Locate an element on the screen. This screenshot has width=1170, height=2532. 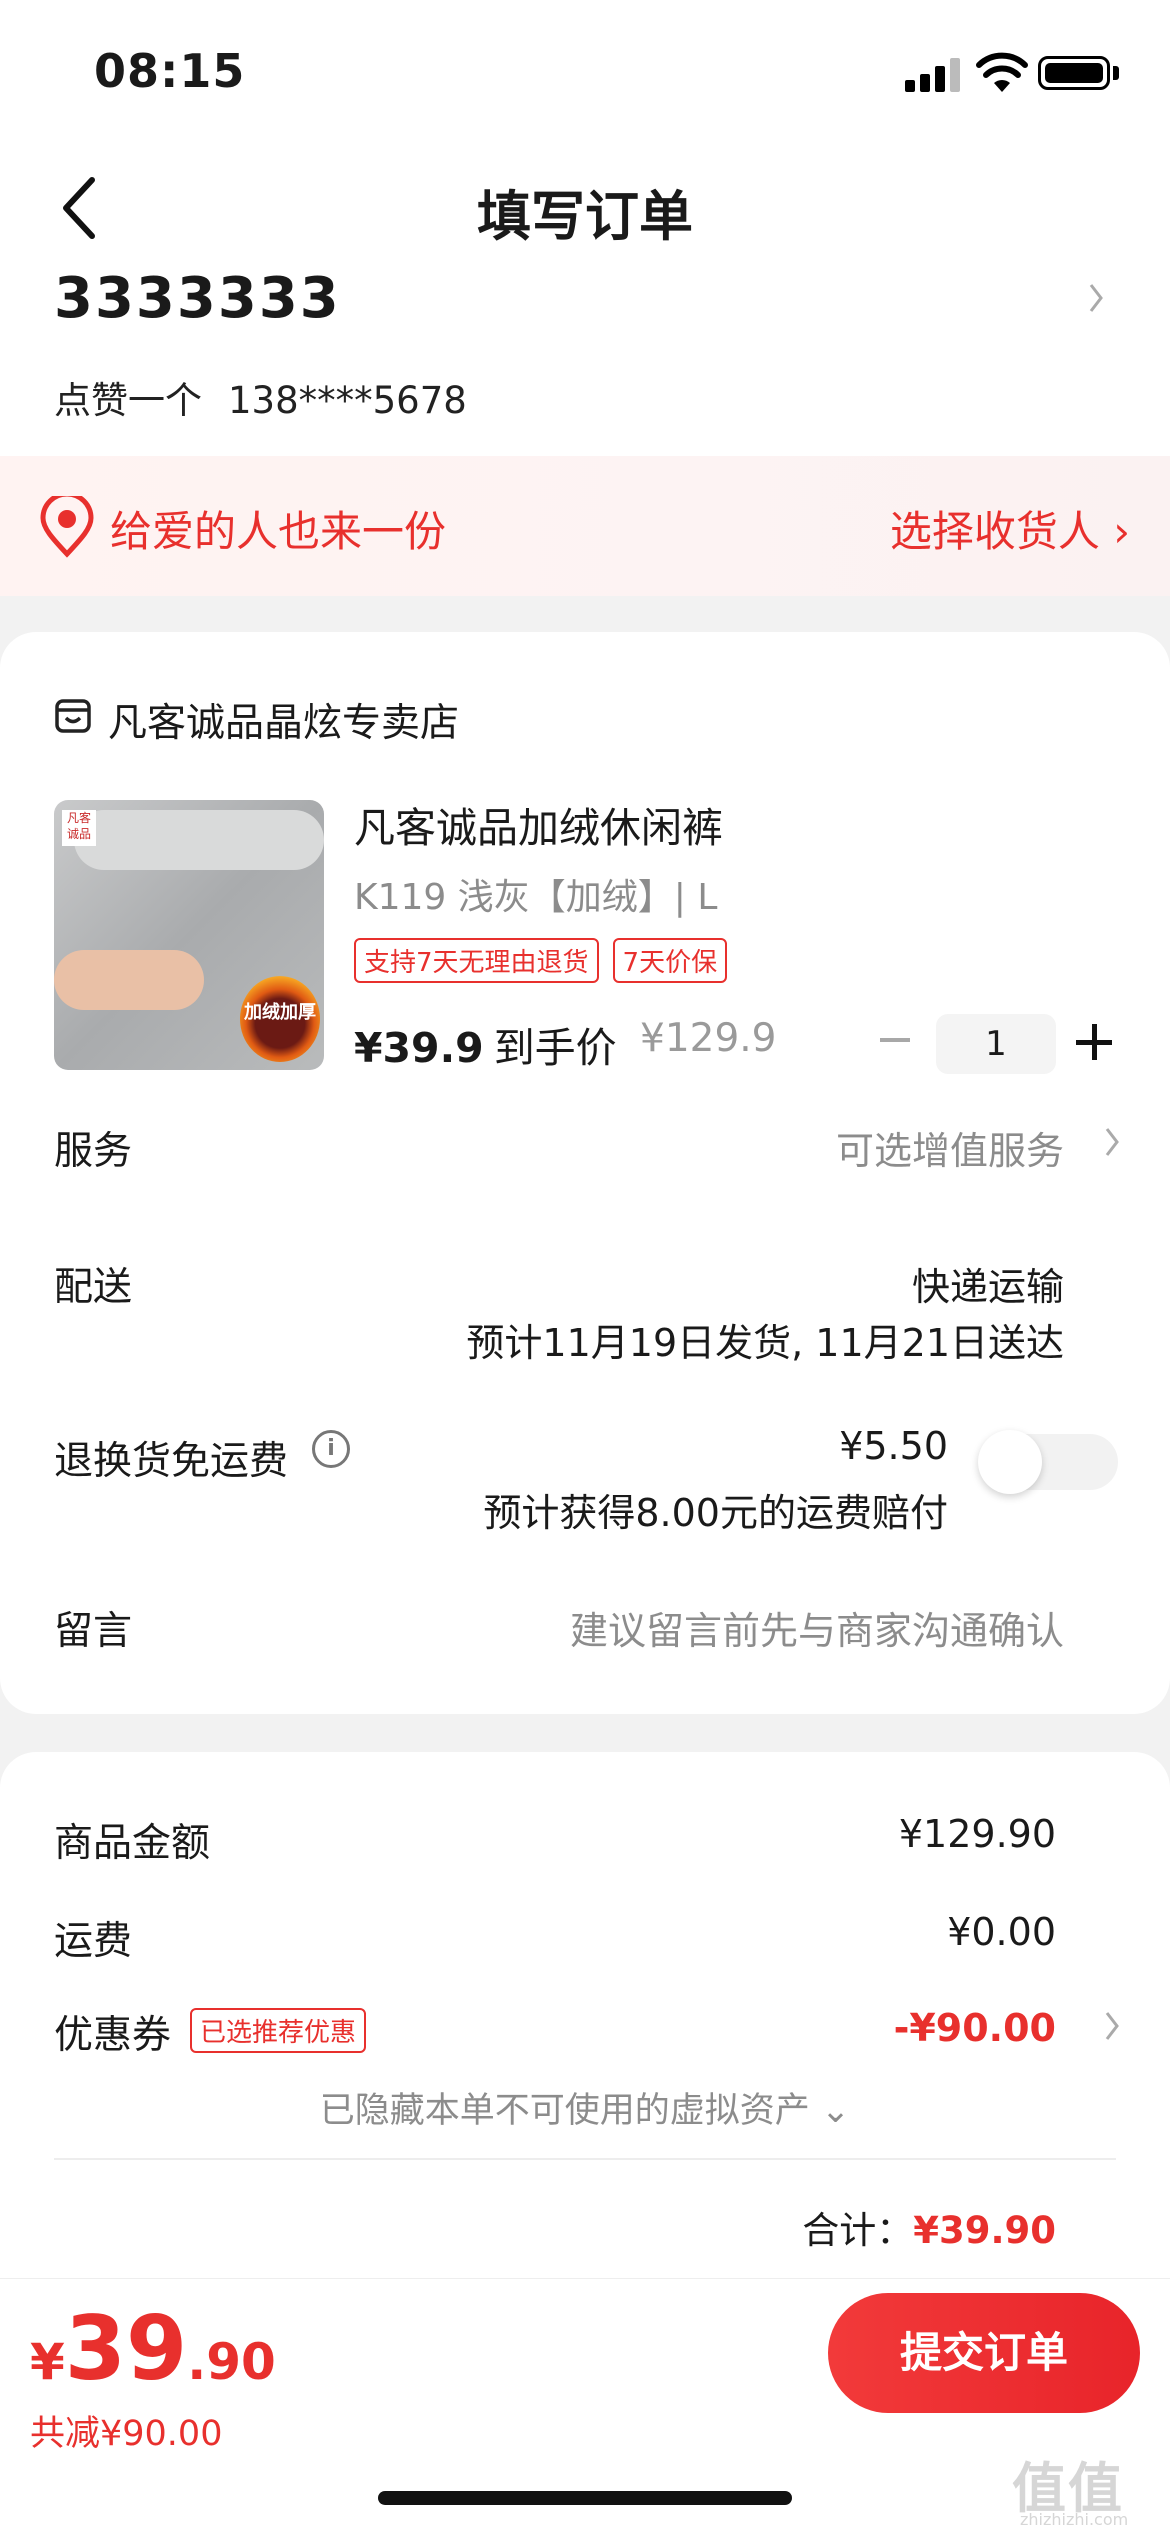
delivery-label: 配送 is located at coordinates (93, 1287).